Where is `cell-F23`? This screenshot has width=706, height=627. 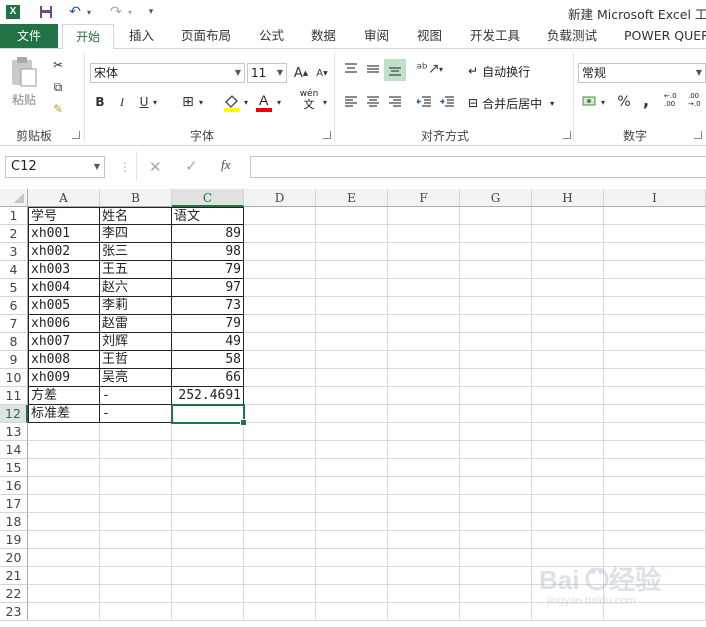 cell-F23 is located at coordinates (424, 612).